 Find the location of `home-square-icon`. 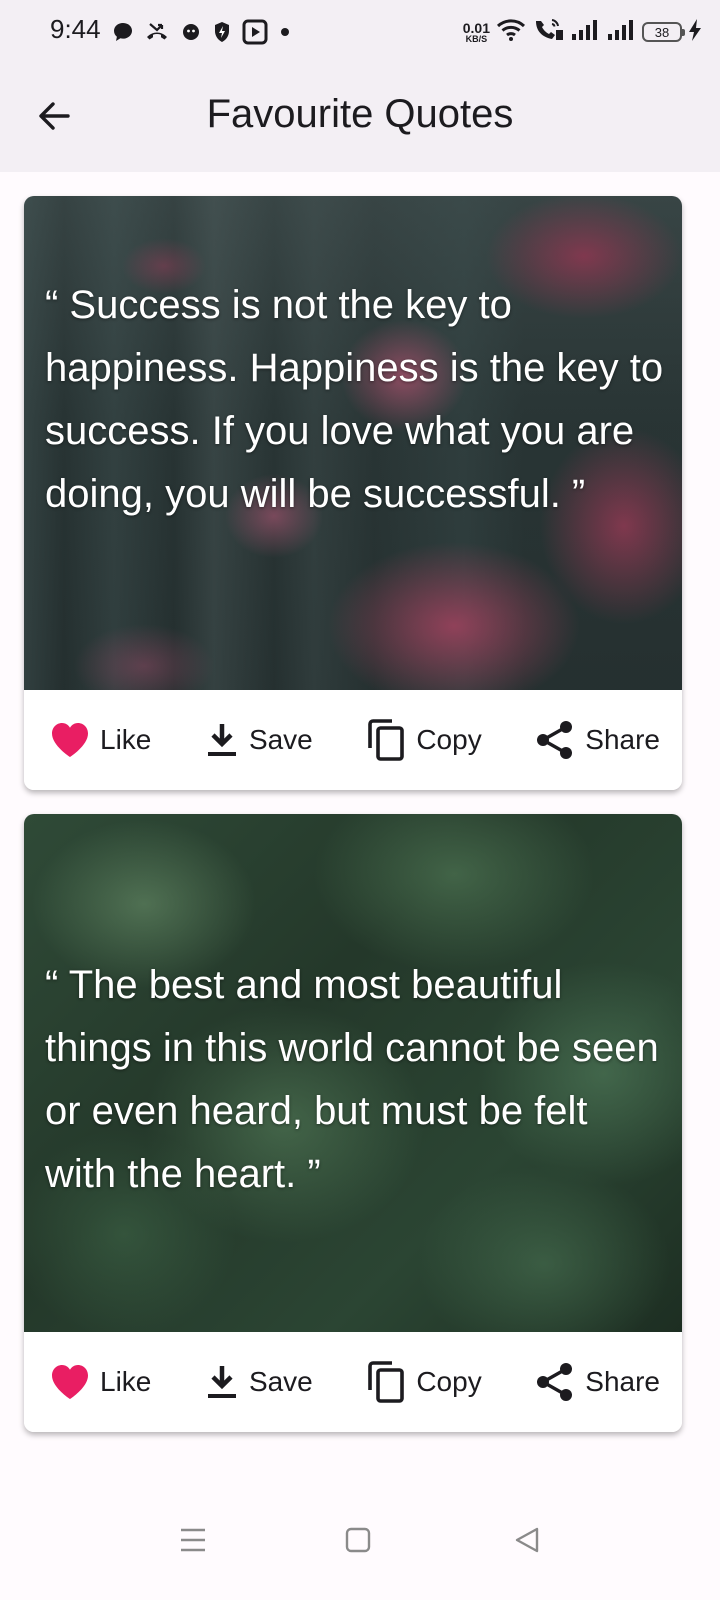

home-square-icon is located at coordinates (358, 1542).